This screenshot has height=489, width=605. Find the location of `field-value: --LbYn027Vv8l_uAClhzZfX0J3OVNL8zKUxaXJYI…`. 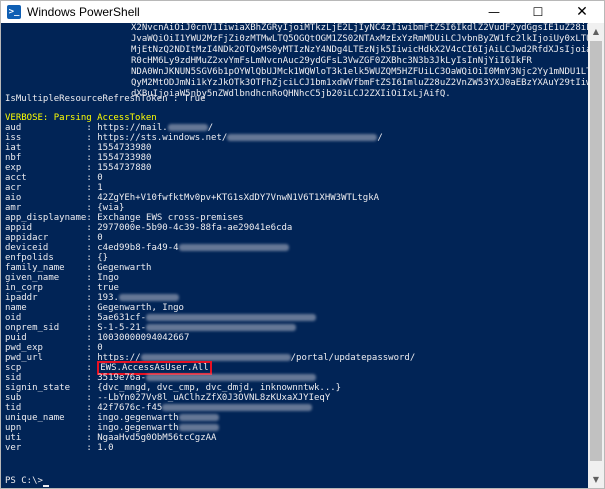

field-value: --LbYn027Vv8l_uAClhzZfX0J3OVNL8zKUxaXJYI… is located at coordinates (214, 398).